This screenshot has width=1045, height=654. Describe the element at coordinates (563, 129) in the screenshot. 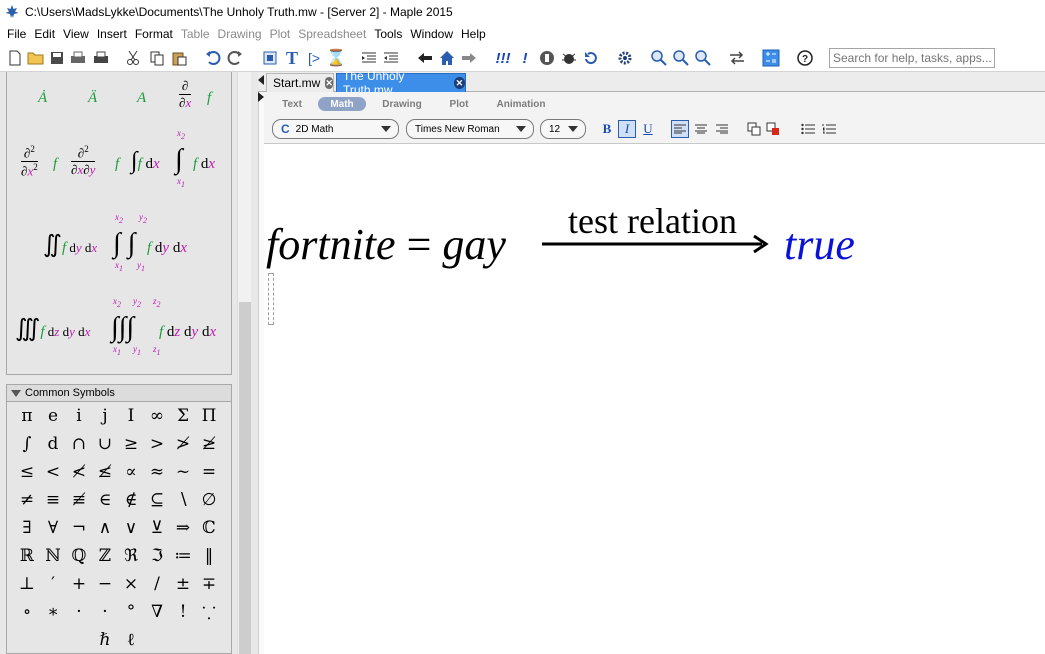

I see `font-size-select: 12` at that location.